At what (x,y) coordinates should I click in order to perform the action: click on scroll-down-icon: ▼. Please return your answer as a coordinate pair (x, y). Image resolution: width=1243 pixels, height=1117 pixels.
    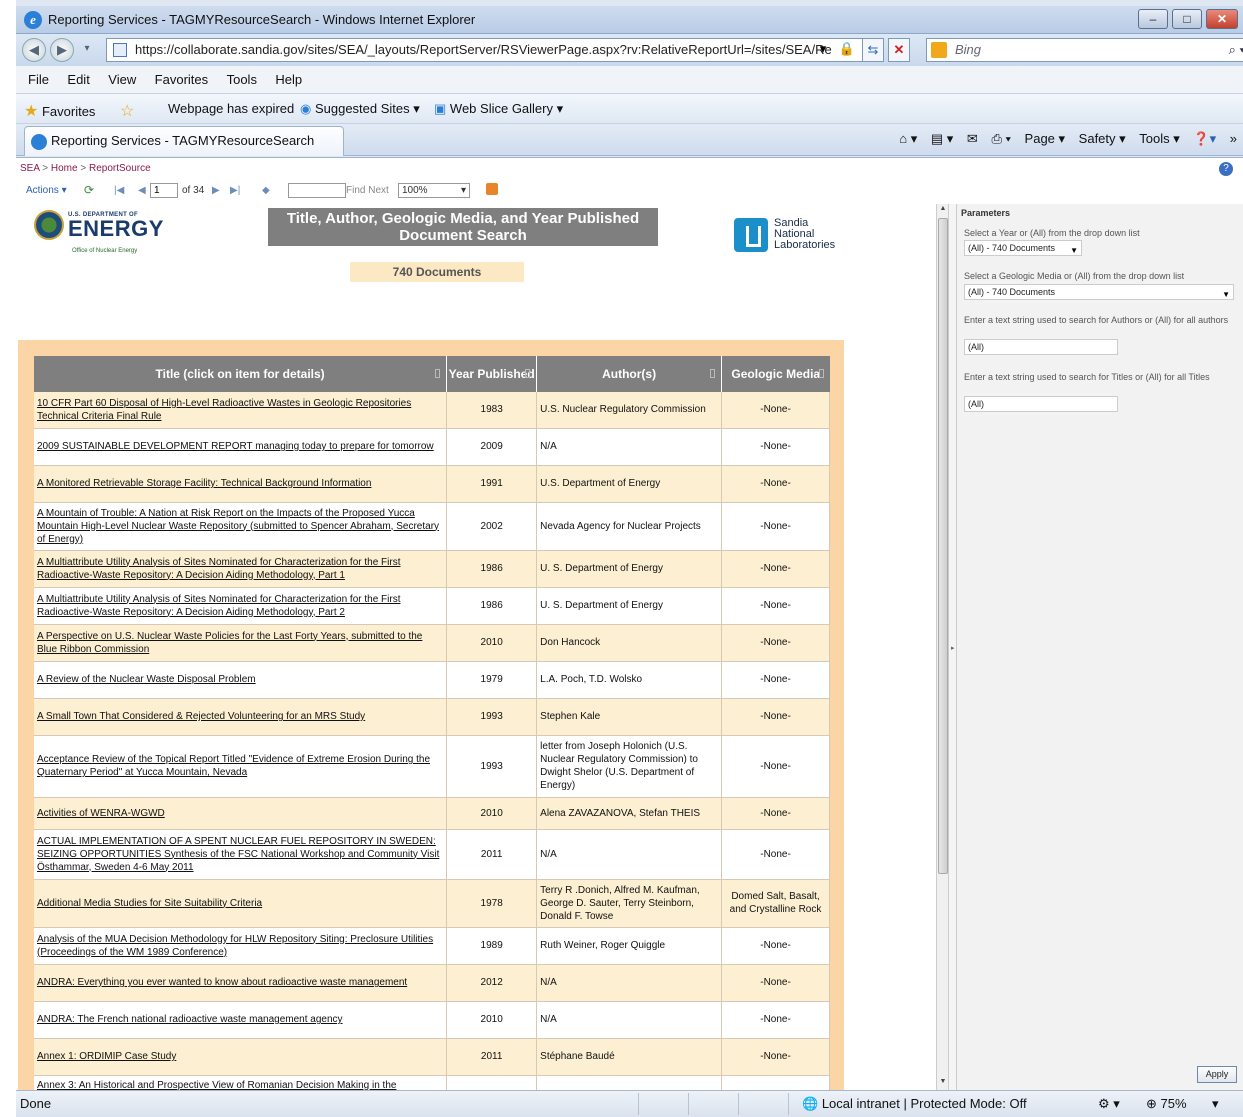
    Looking at the image, I should click on (943, 1084).